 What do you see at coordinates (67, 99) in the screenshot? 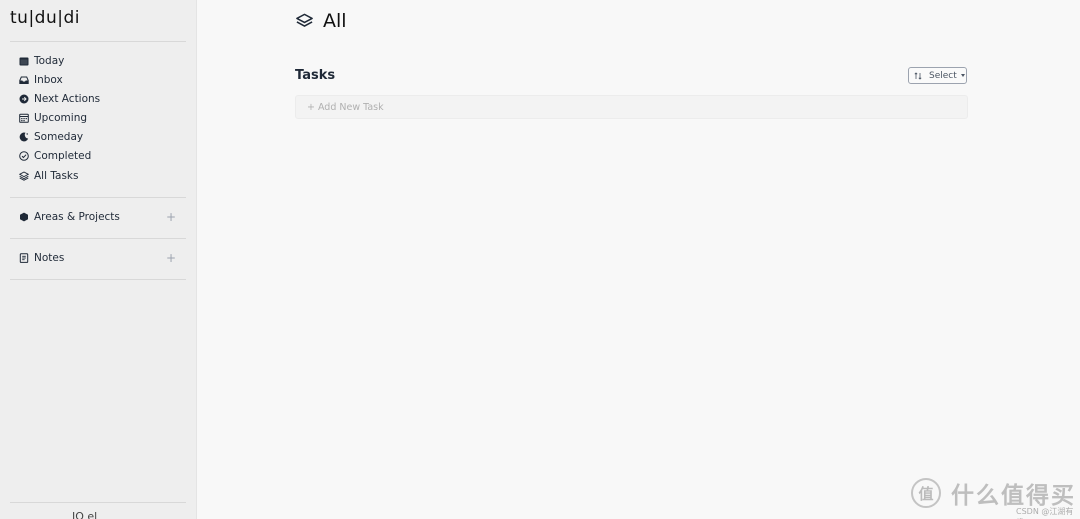
I see `sidebar-item-label: Next Actions` at bounding box center [67, 99].